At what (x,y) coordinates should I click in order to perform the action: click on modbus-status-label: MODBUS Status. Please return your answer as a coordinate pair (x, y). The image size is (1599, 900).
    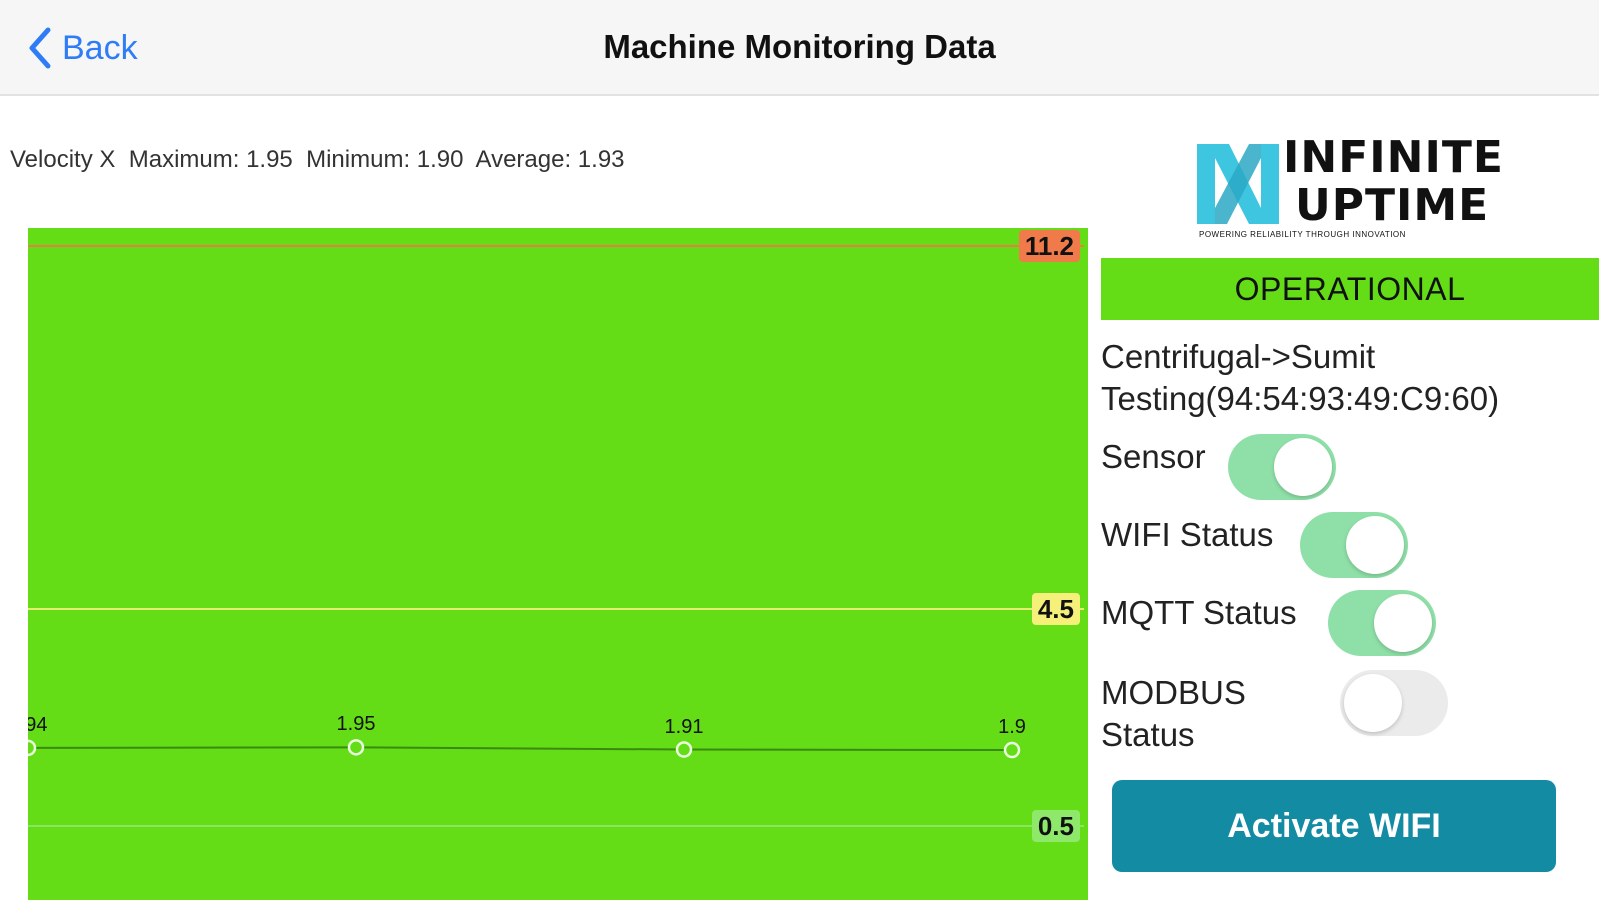
    Looking at the image, I should click on (1173, 714).